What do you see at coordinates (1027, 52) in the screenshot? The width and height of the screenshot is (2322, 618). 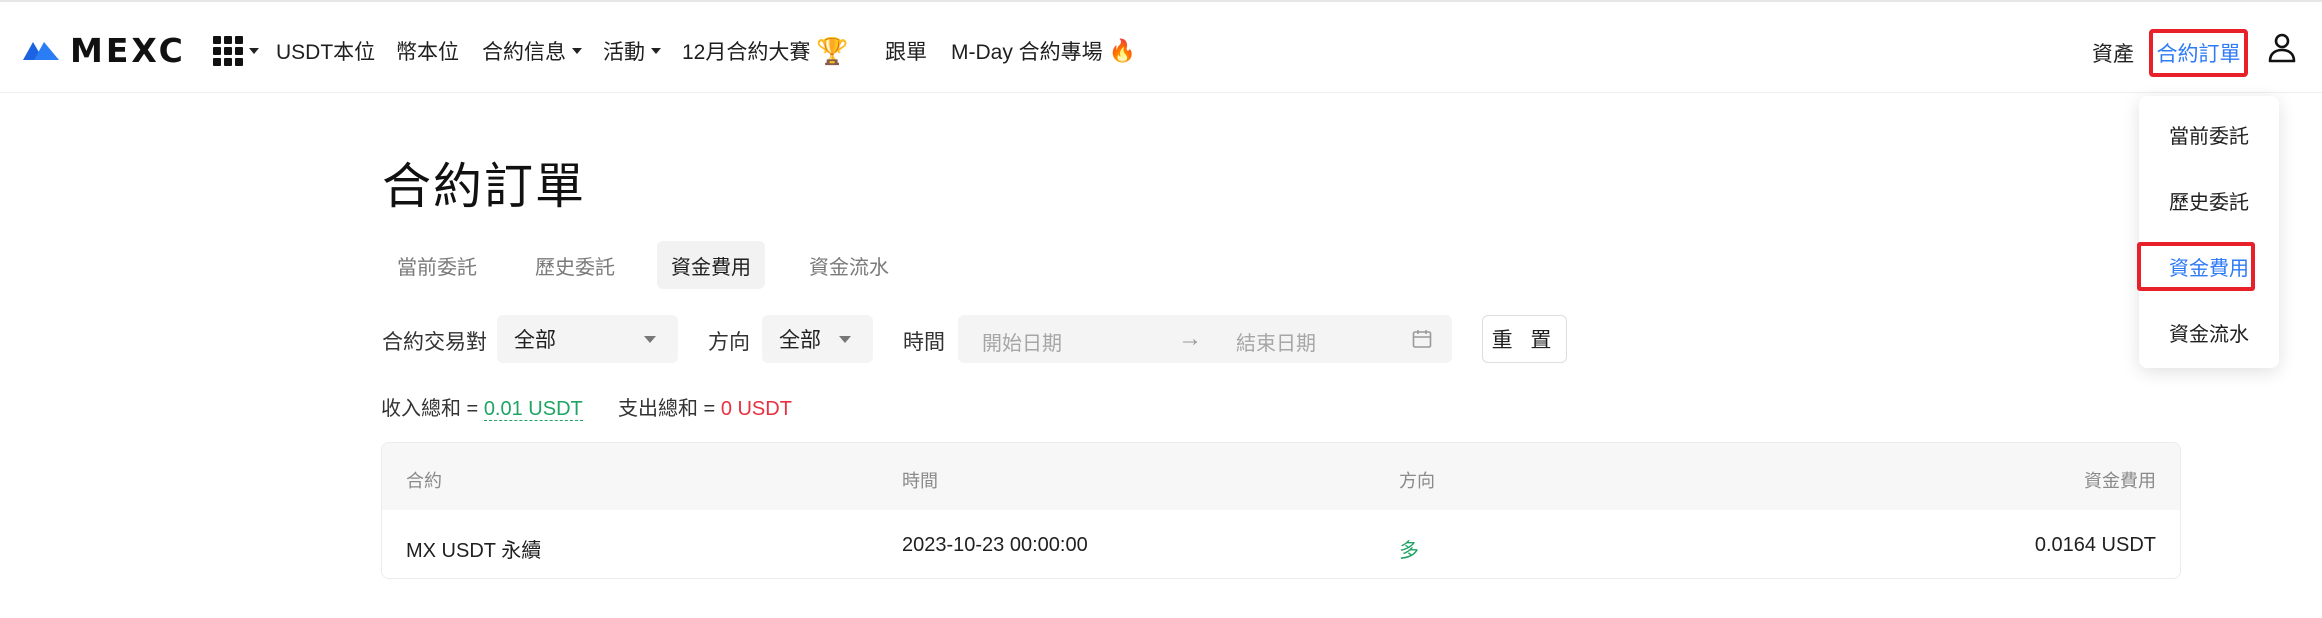 I see `nav-m-day-label: M-Day 合約專場` at bounding box center [1027, 52].